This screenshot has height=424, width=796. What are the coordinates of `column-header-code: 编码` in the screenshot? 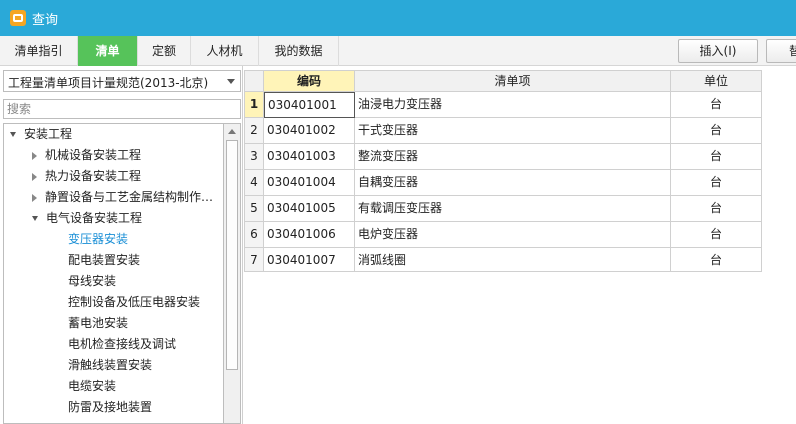 It's located at (309, 81).